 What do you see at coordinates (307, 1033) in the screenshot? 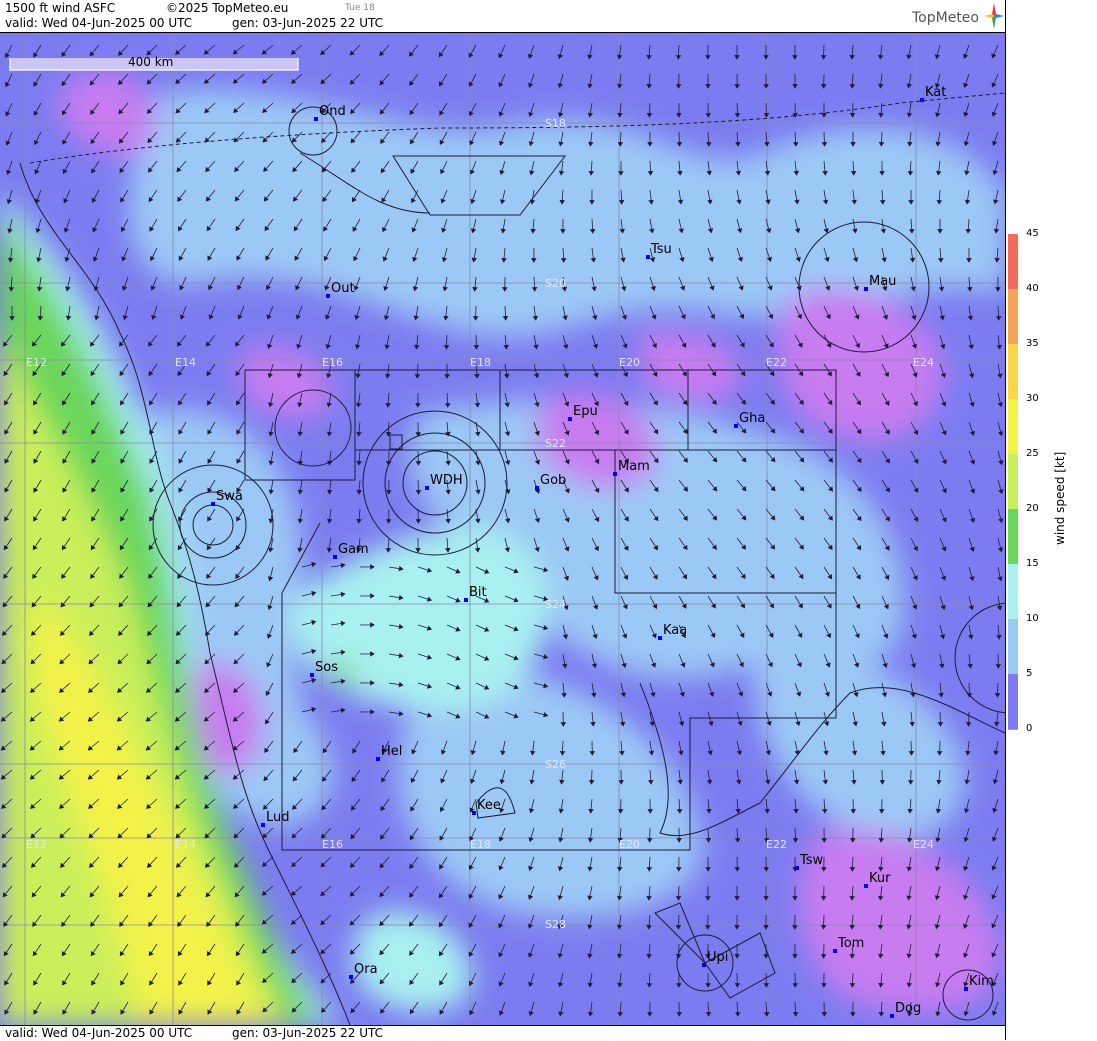
I see `footer-generated-time: gen: 03-Jun-2025 22 UTC` at bounding box center [307, 1033].